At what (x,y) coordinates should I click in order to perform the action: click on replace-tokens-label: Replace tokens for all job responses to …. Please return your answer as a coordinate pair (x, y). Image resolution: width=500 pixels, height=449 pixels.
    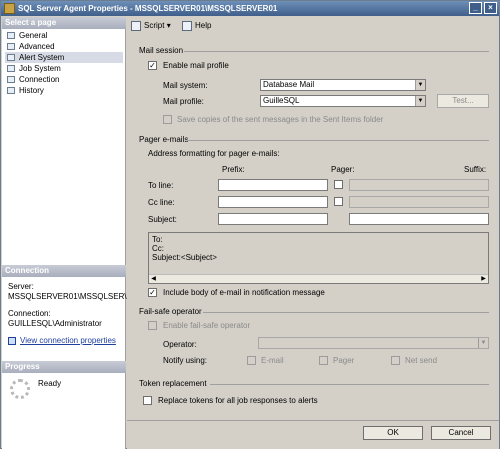
    Looking at the image, I should click on (238, 400).